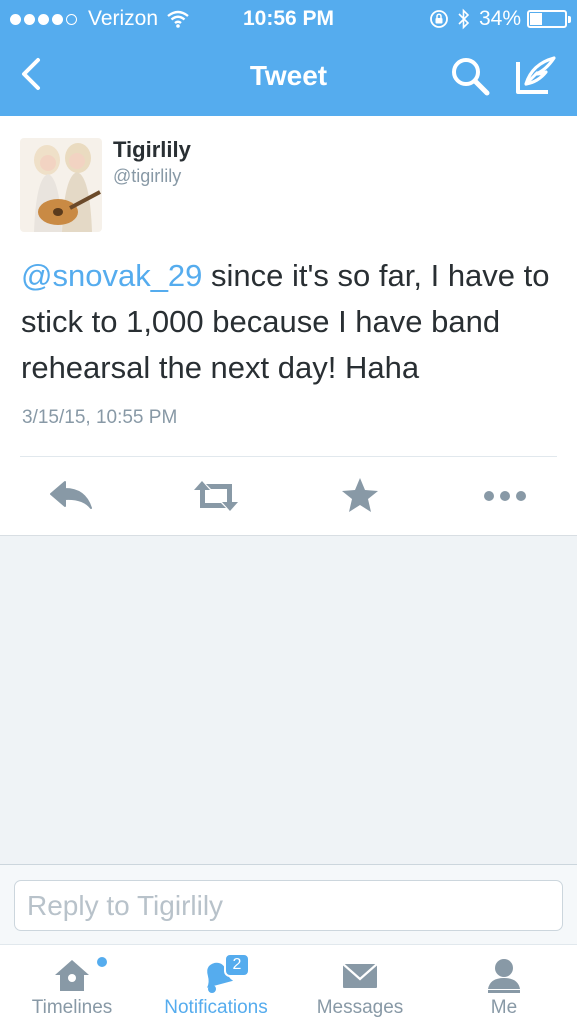 The image size is (577, 1024). Describe the element at coordinates (536, 75) in the screenshot. I see `compose-icon` at that location.